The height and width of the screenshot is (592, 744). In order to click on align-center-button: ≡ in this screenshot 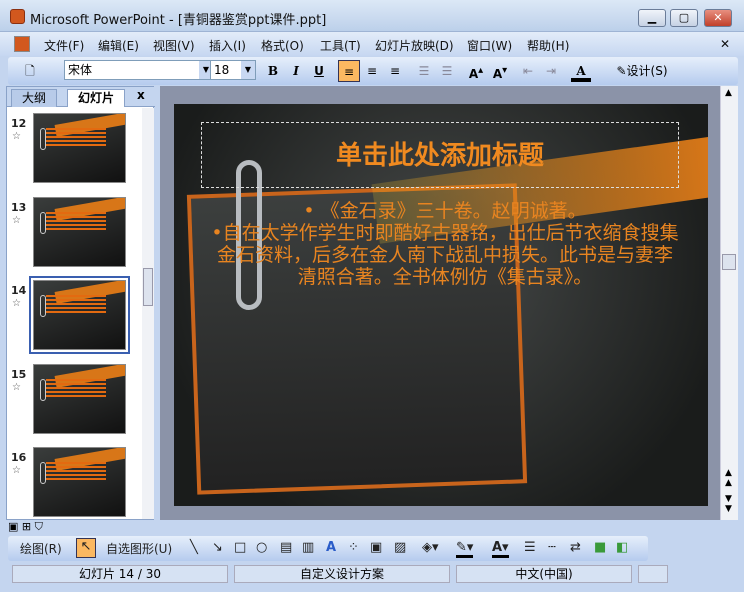, I will do `click(372, 71)`.